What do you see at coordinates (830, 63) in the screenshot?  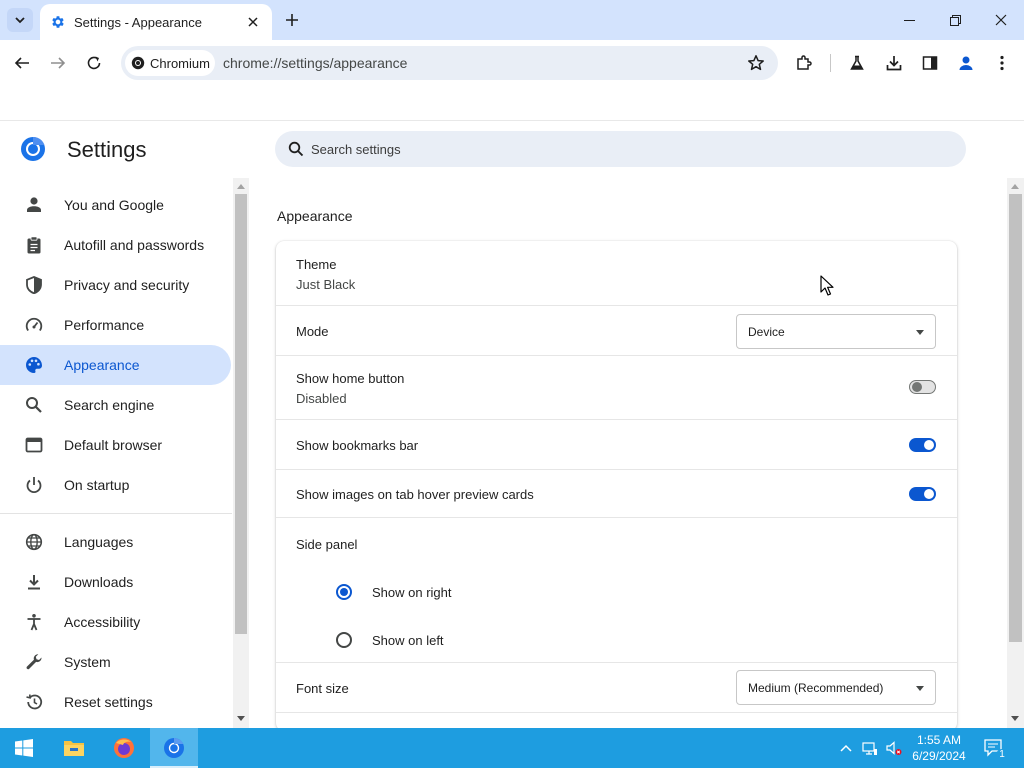 I see `toolbar-divider` at bounding box center [830, 63].